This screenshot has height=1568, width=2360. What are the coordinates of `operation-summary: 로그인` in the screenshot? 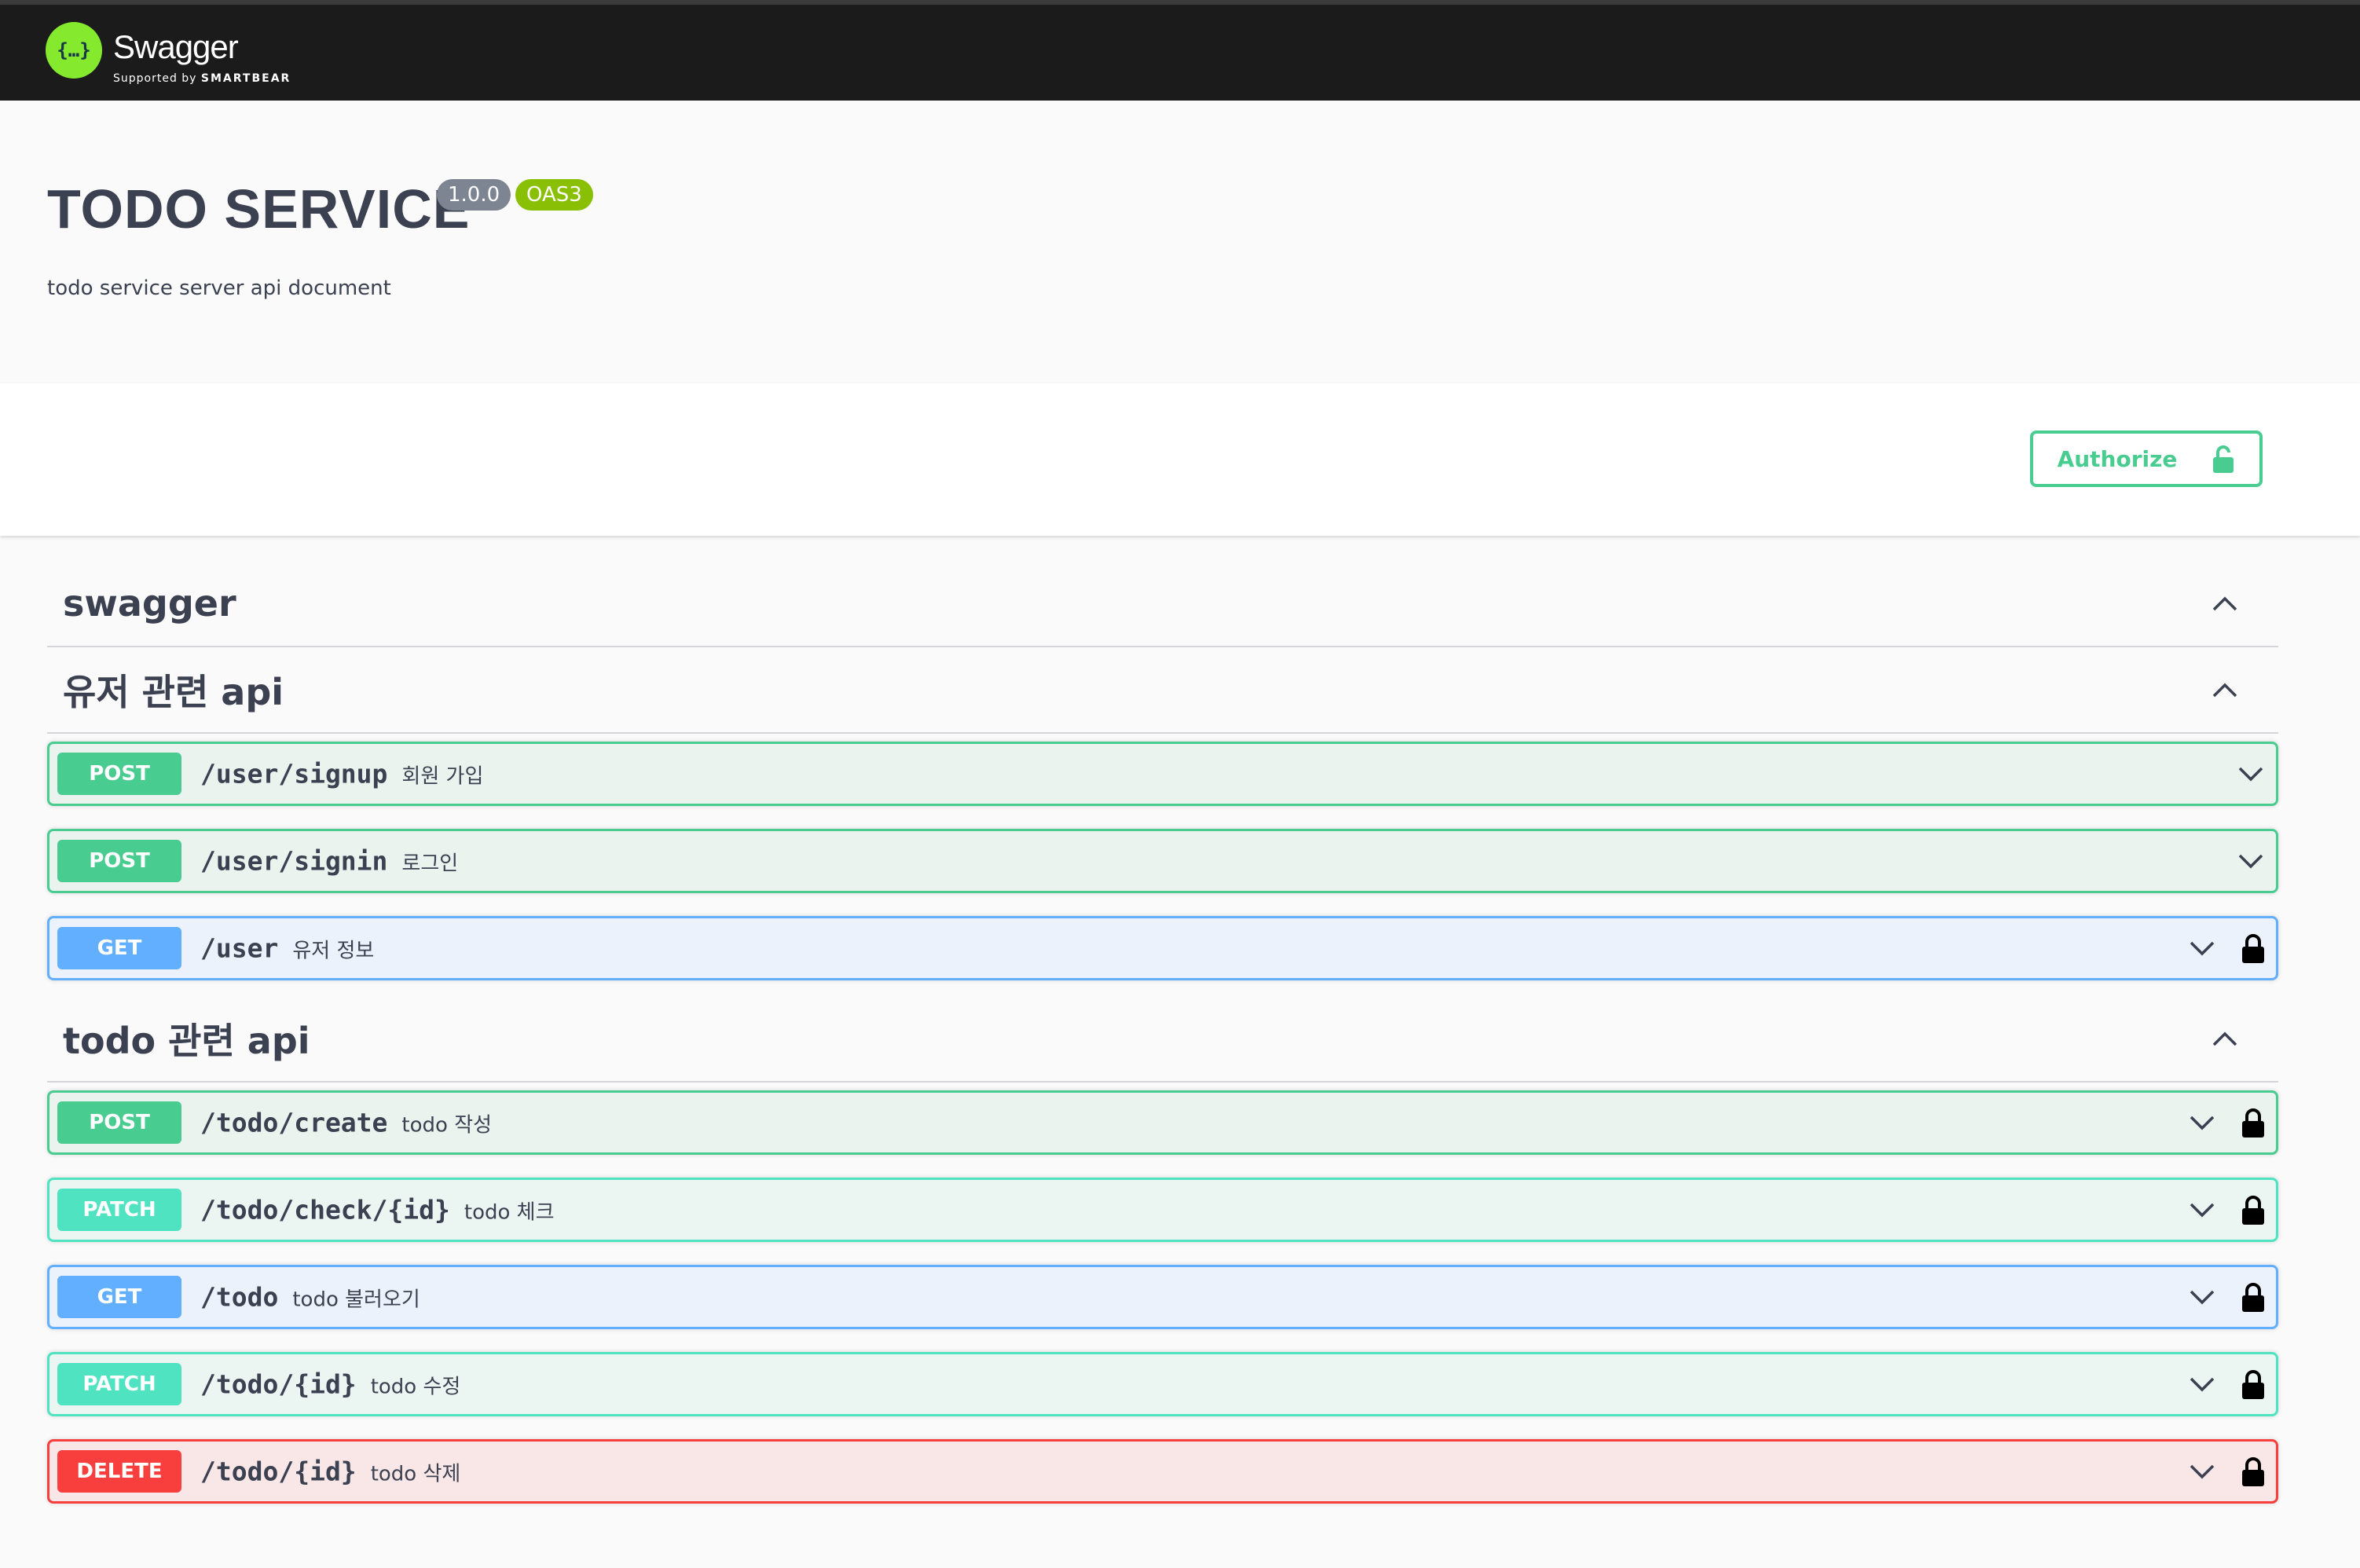 It's located at (430, 864).